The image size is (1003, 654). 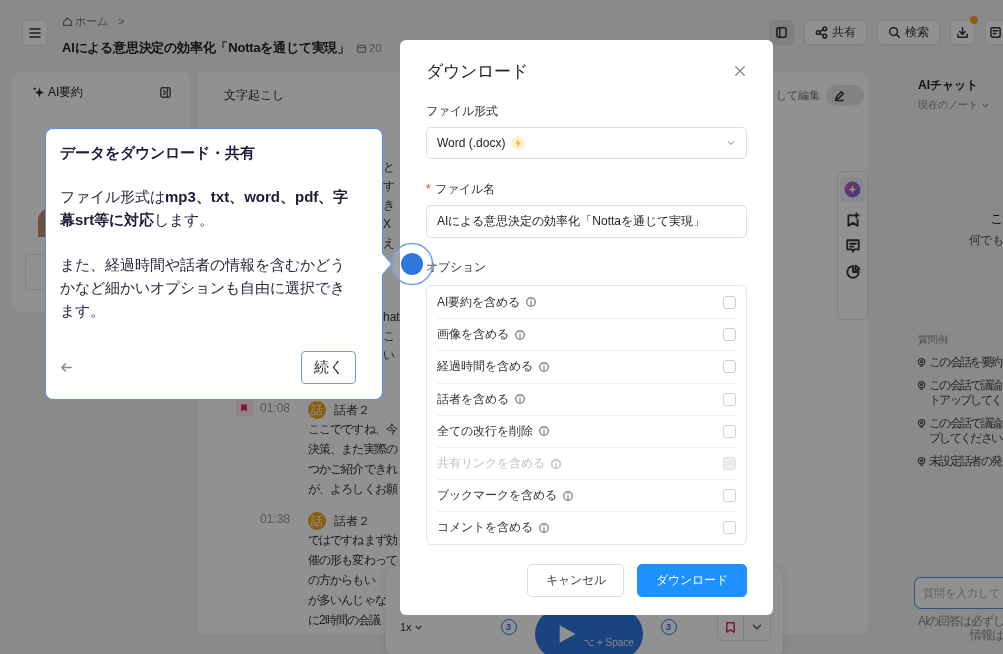 What do you see at coordinates (328, 367) in the screenshot?
I see `next-button: 続く` at bounding box center [328, 367].